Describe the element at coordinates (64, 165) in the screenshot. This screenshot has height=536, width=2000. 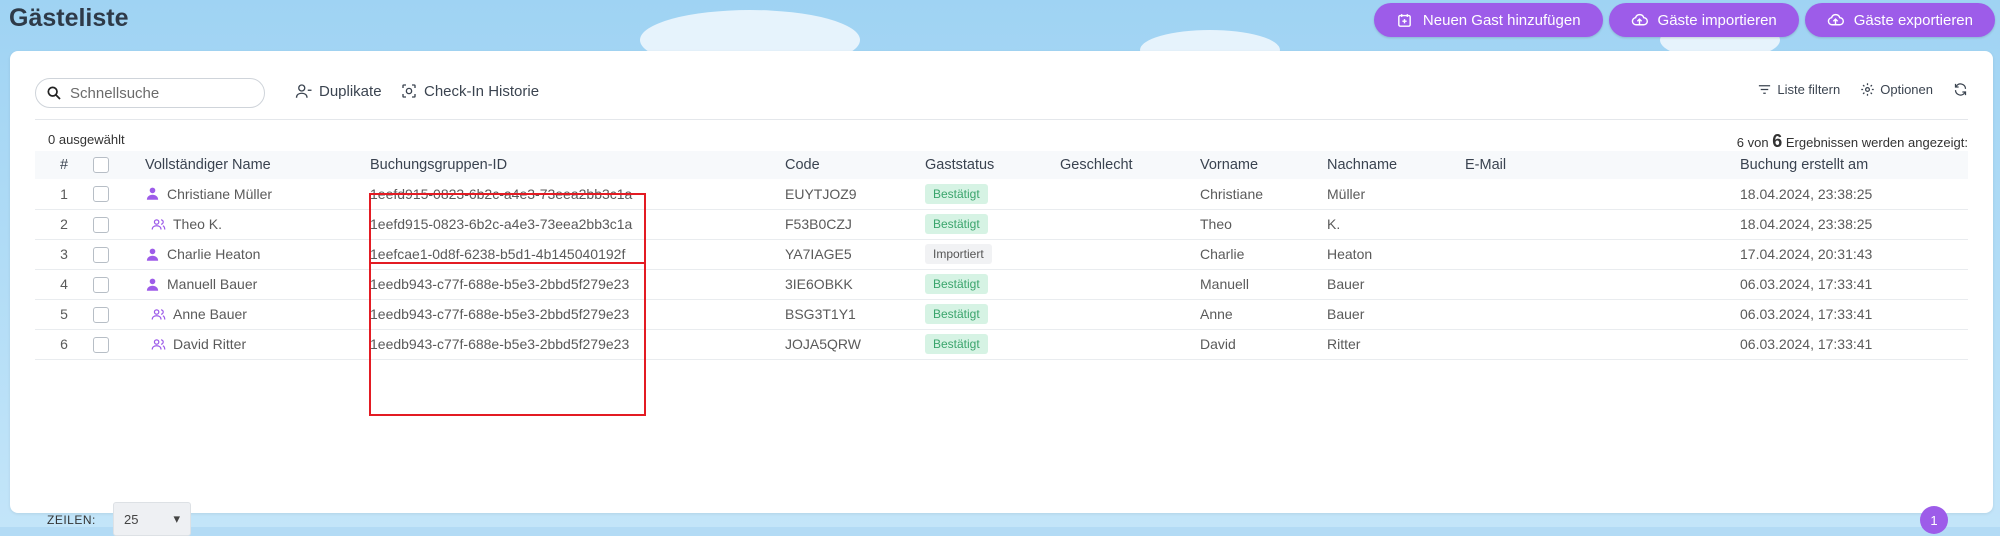
I see `col-number: #` at that location.